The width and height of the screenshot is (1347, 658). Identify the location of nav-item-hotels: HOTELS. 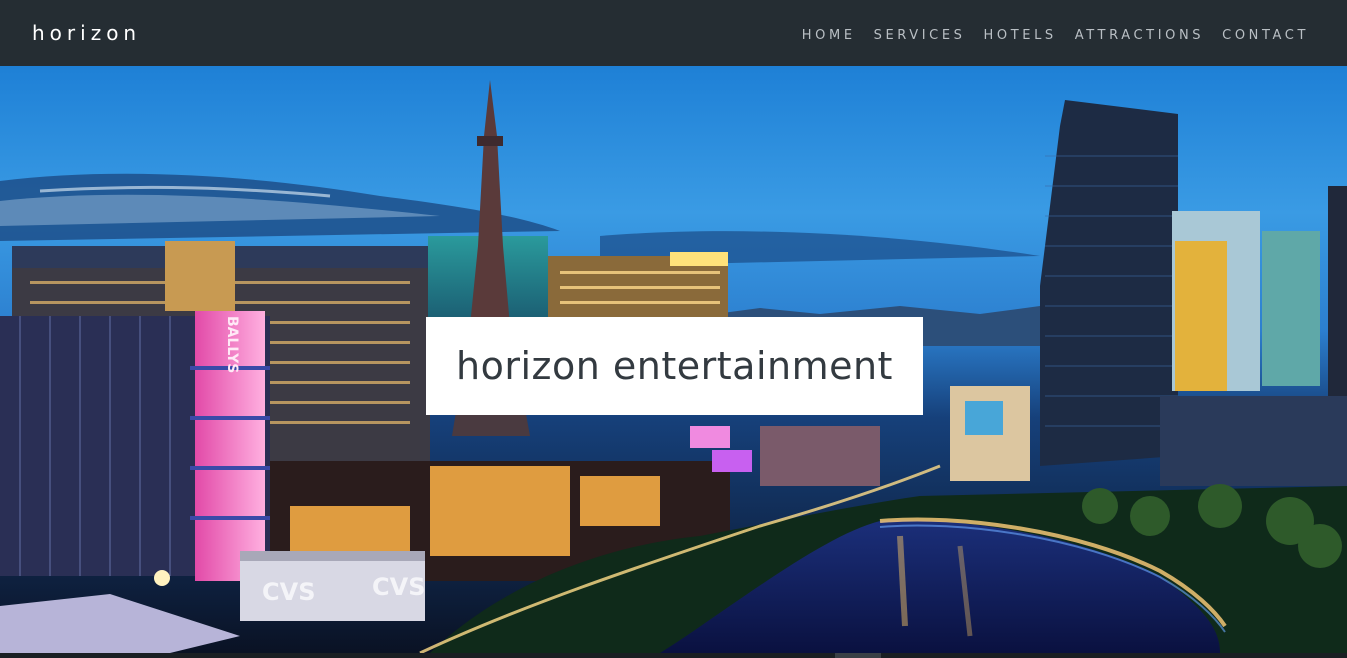
(1020, 33).